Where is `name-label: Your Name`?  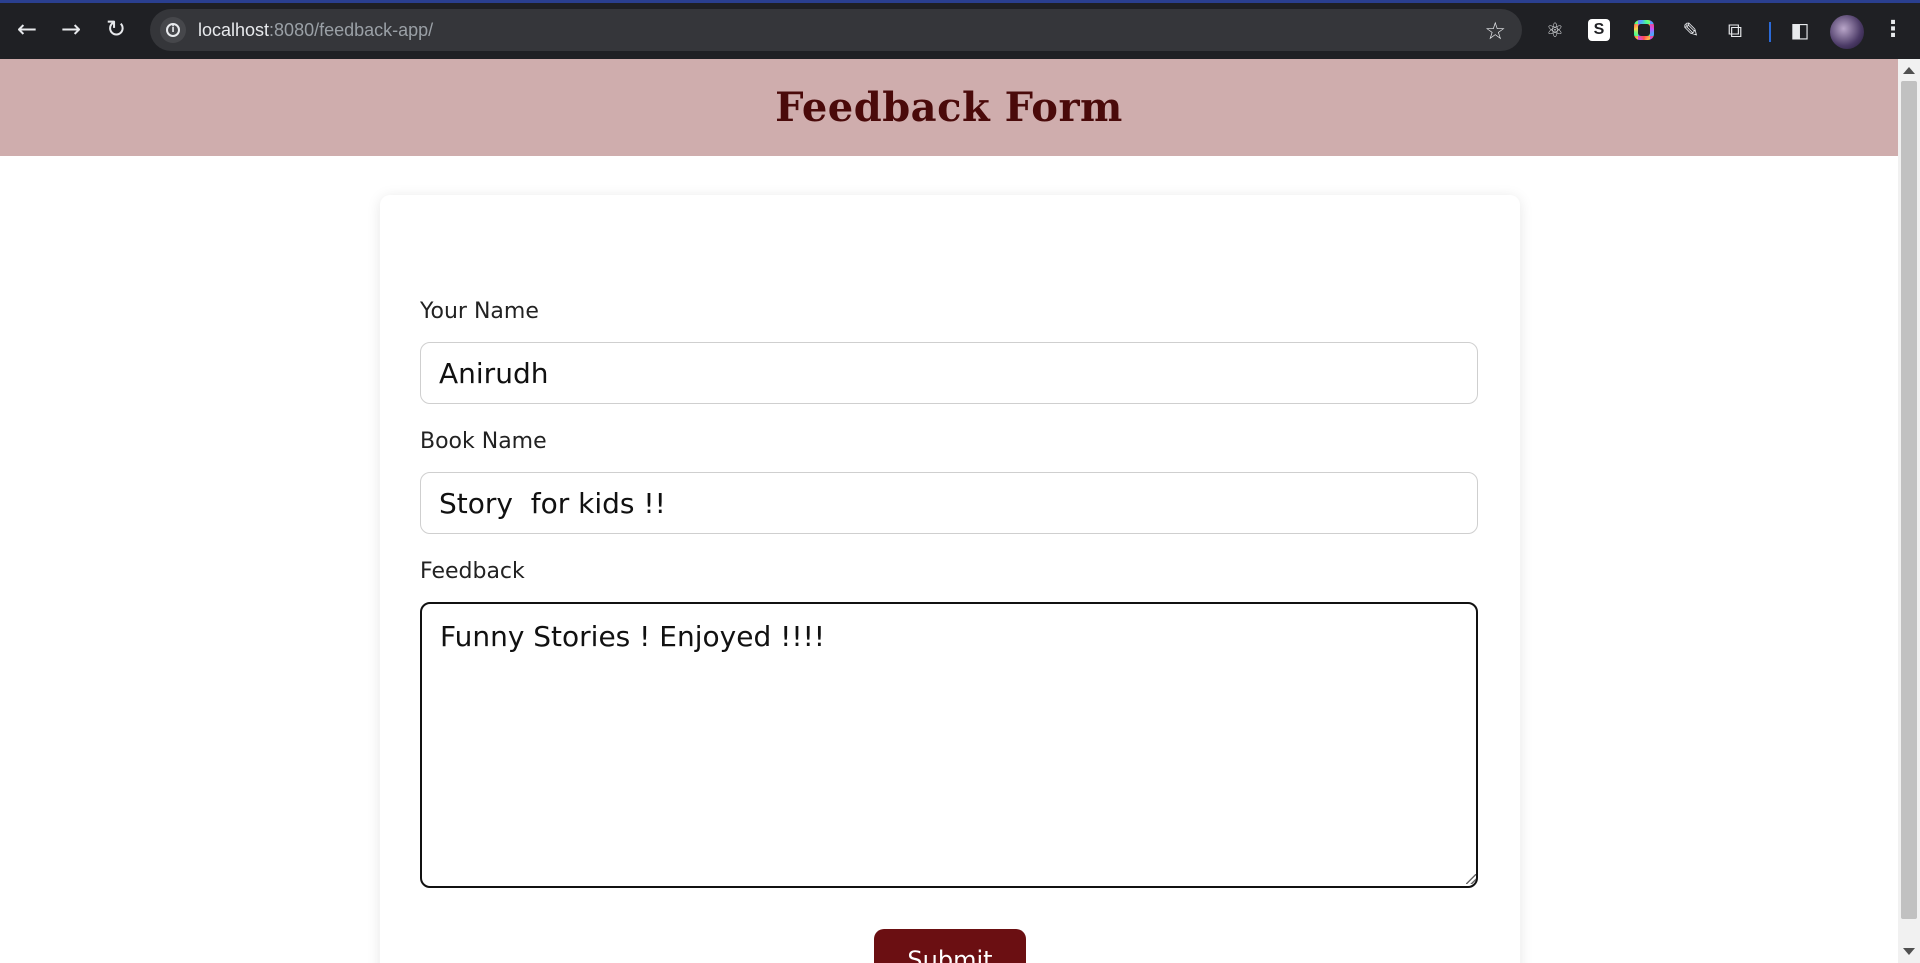
name-label: Your Name is located at coordinates (479, 311).